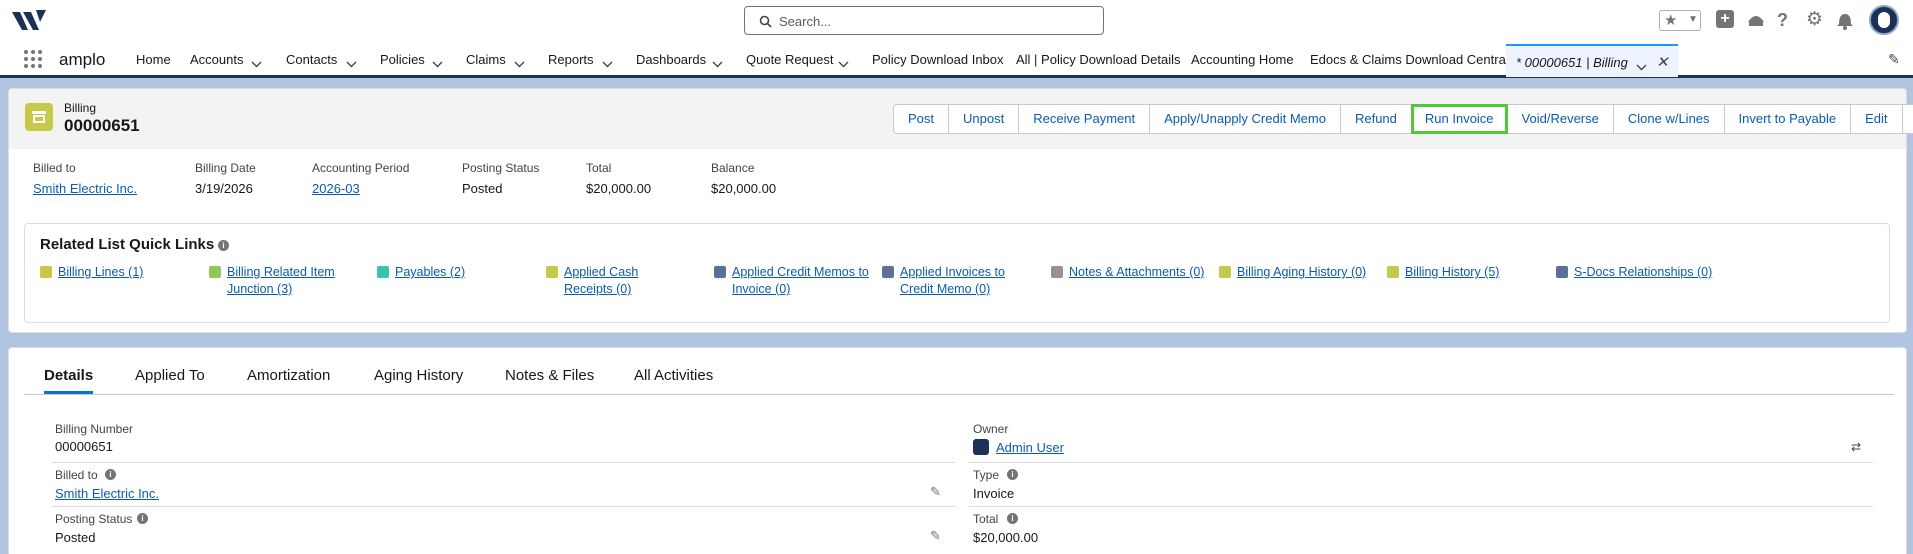 This screenshot has width=1913, height=554. I want to click on app-logo-icon, so click(30, 21).